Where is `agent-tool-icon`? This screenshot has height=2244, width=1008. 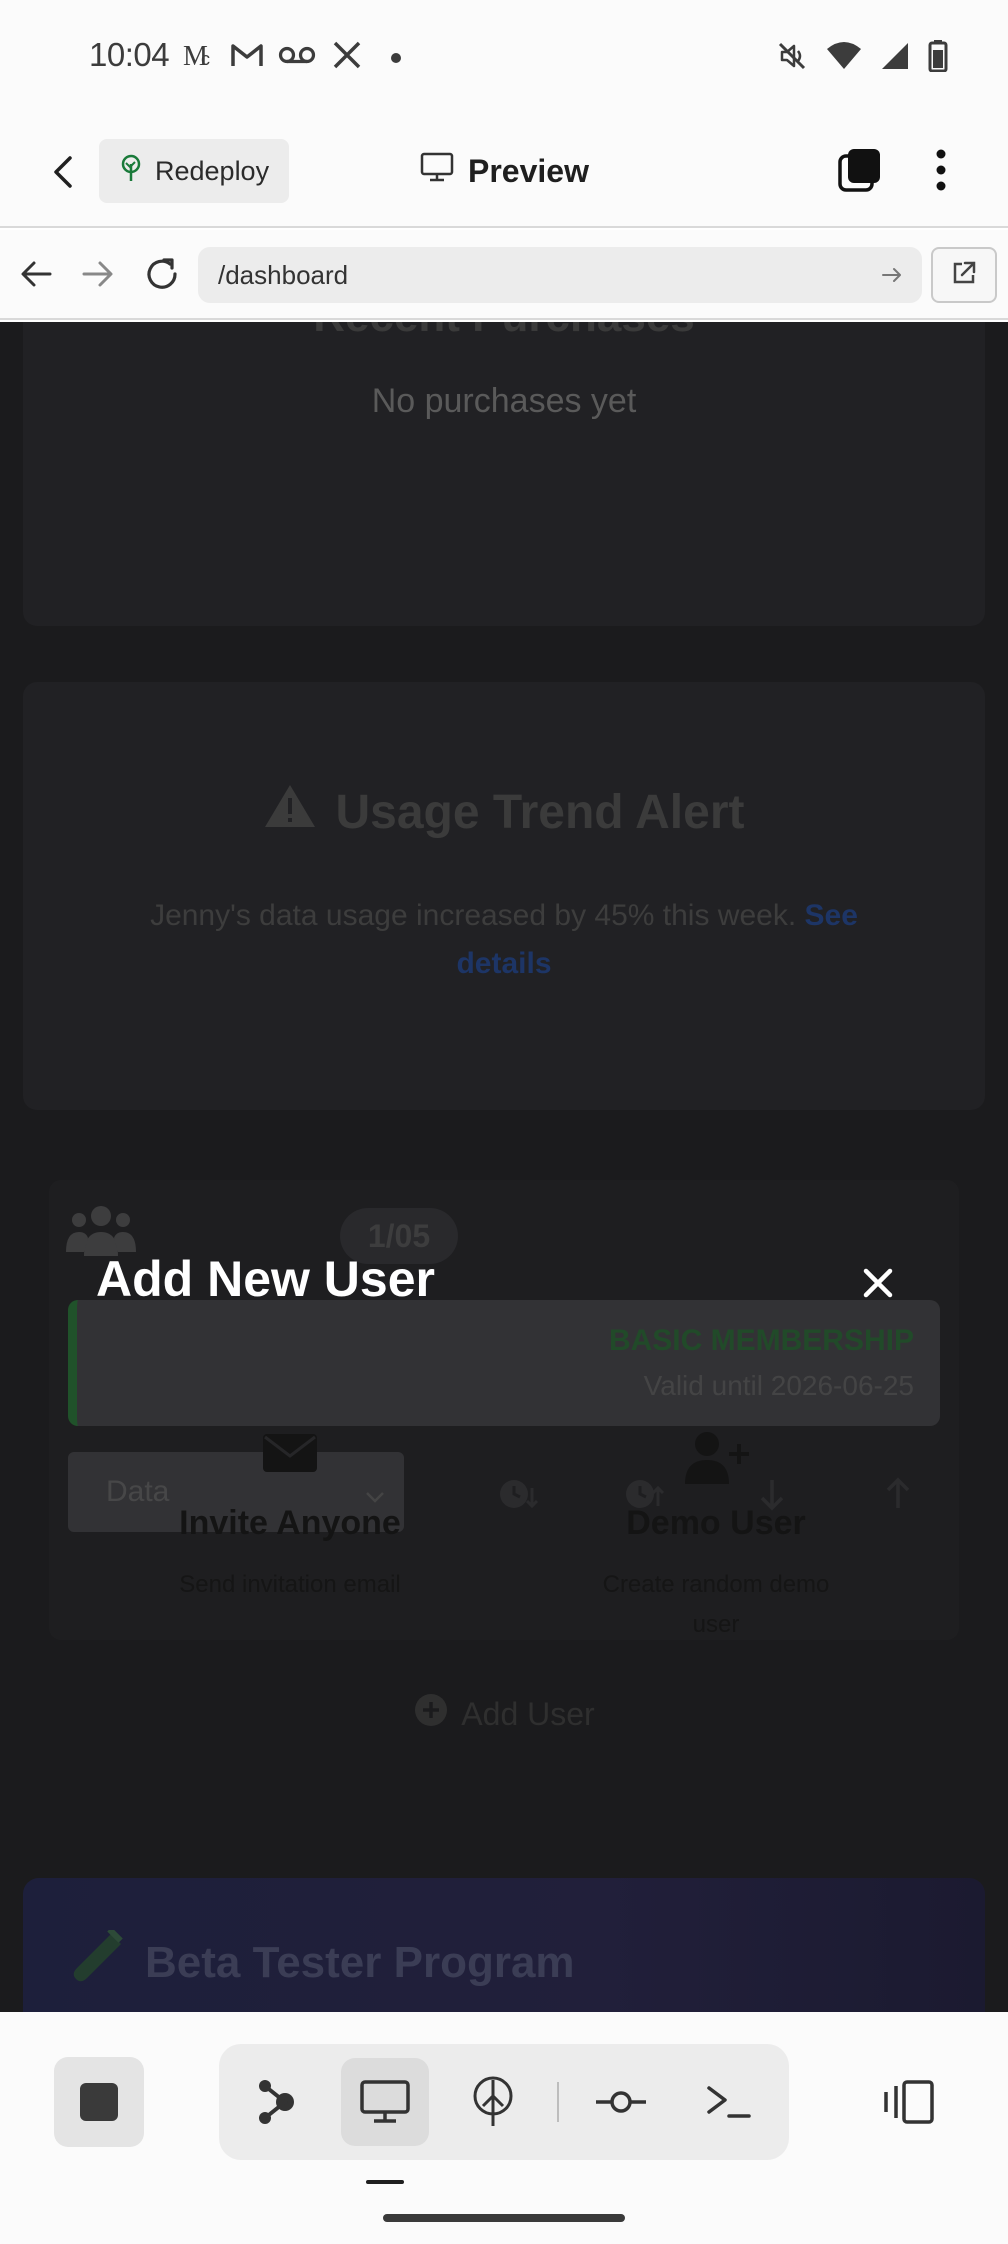
agent-tool-icon is located at coordinates (277, 2102).